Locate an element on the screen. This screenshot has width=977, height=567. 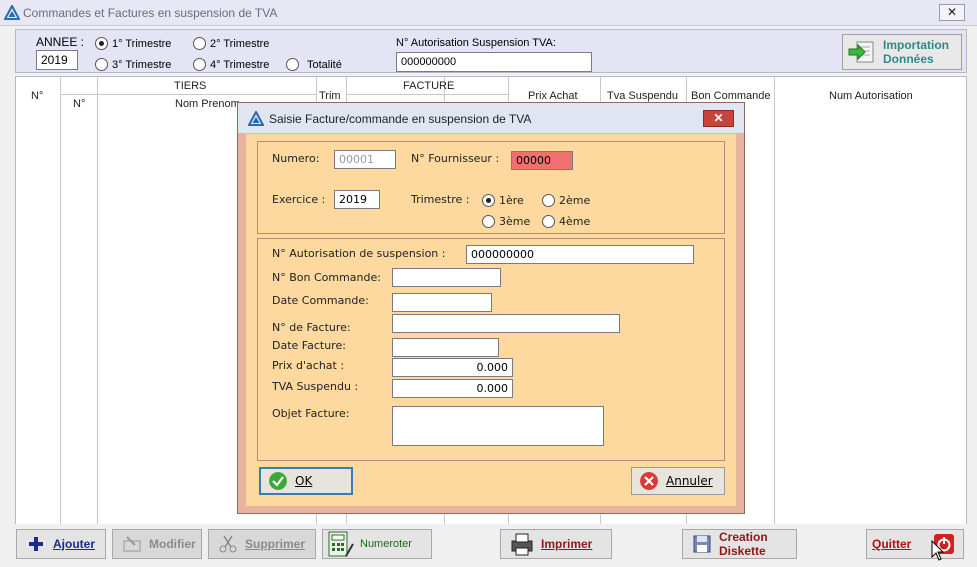
tva-suspendu-input: 0.000 is located at coordinates (452, 388).